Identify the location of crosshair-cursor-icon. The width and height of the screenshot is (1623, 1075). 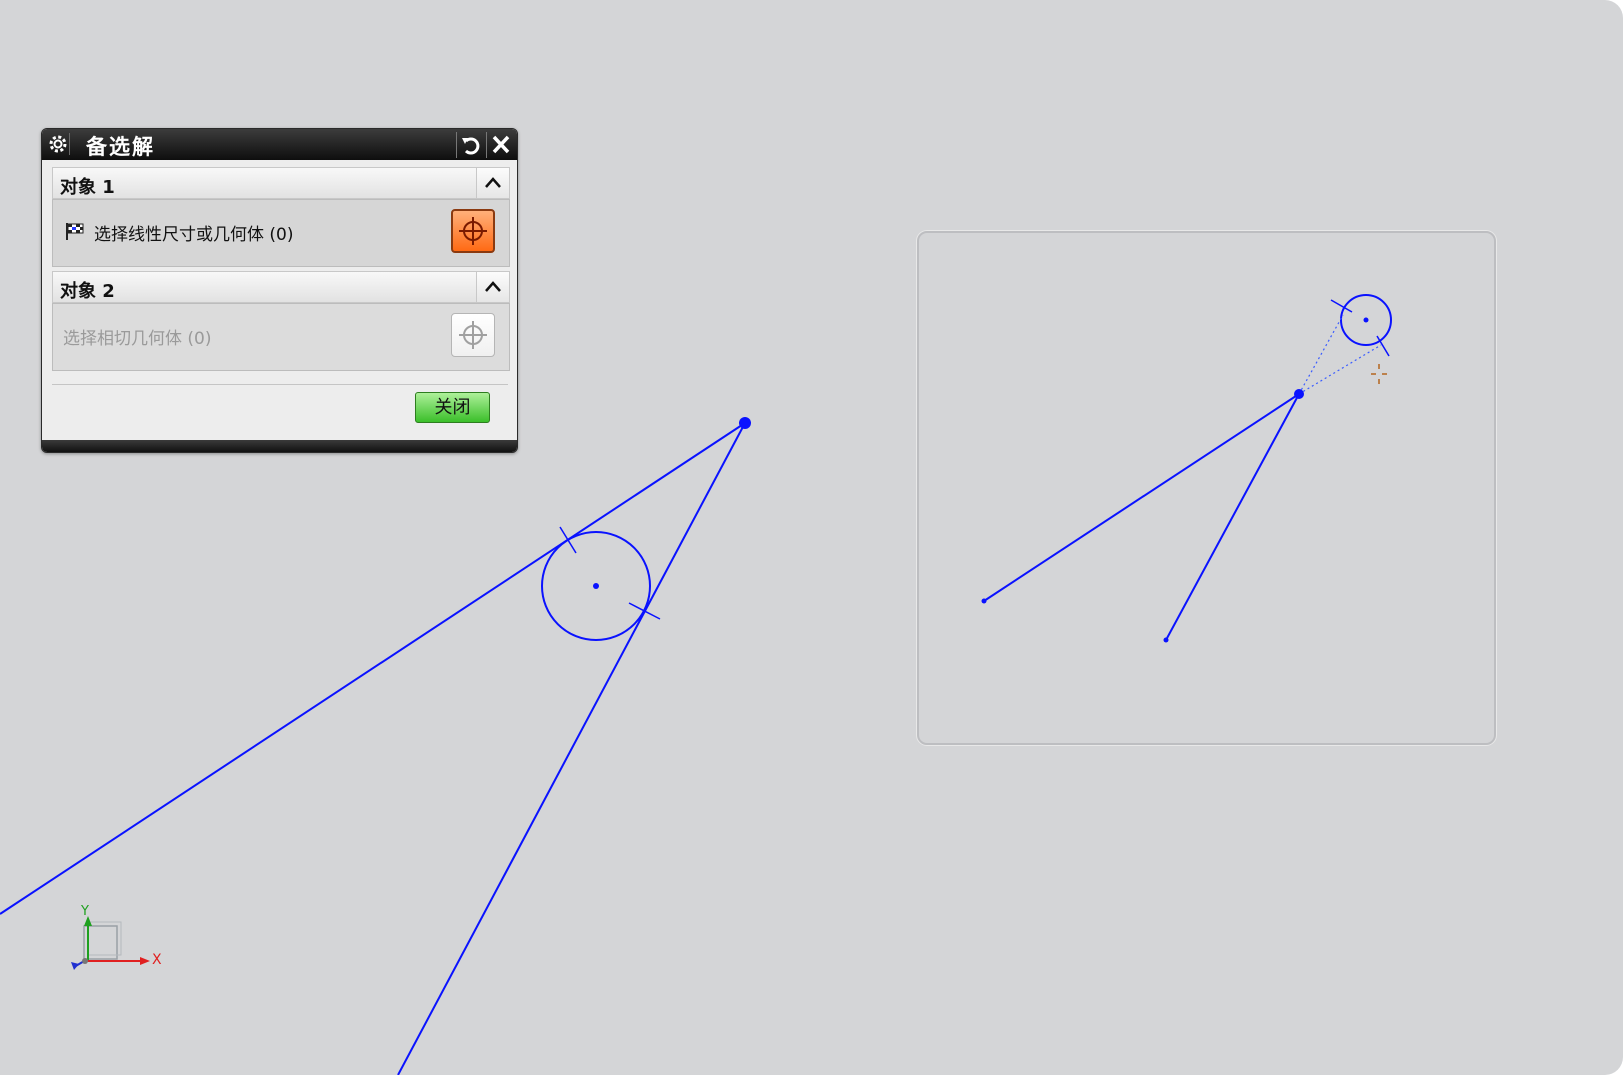
(1379, 374).